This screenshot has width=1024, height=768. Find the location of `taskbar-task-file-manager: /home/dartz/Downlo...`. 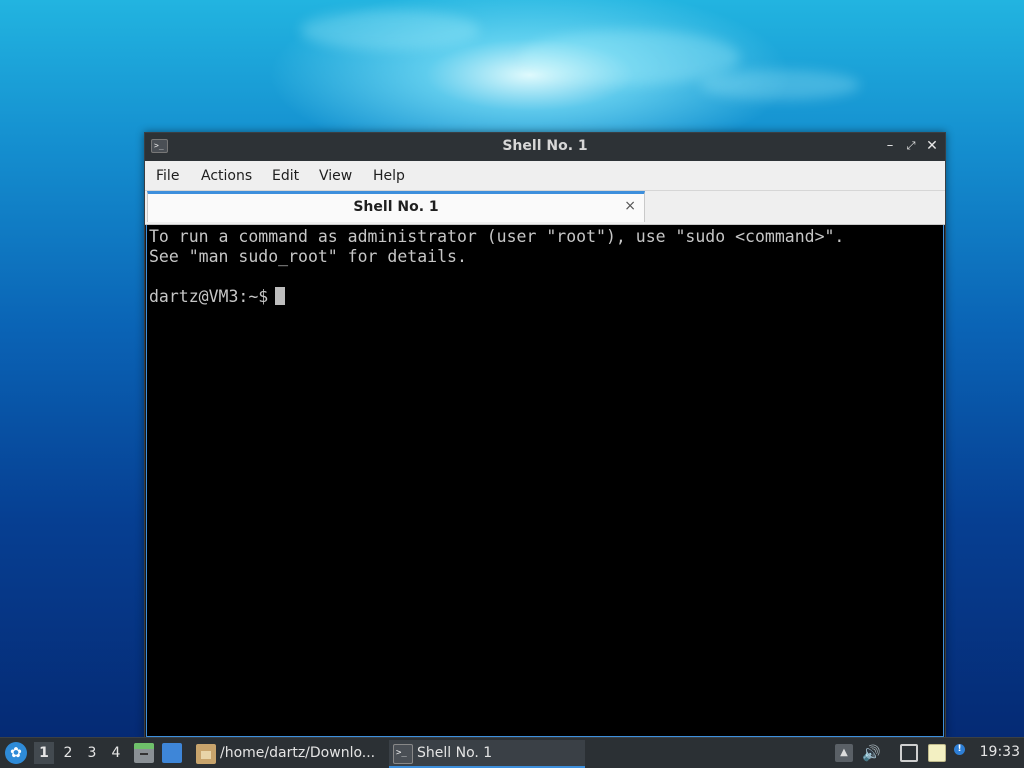

taskbar-task-file-manager: /home/dartz/Downlo... is located at coordinates (287, 754).